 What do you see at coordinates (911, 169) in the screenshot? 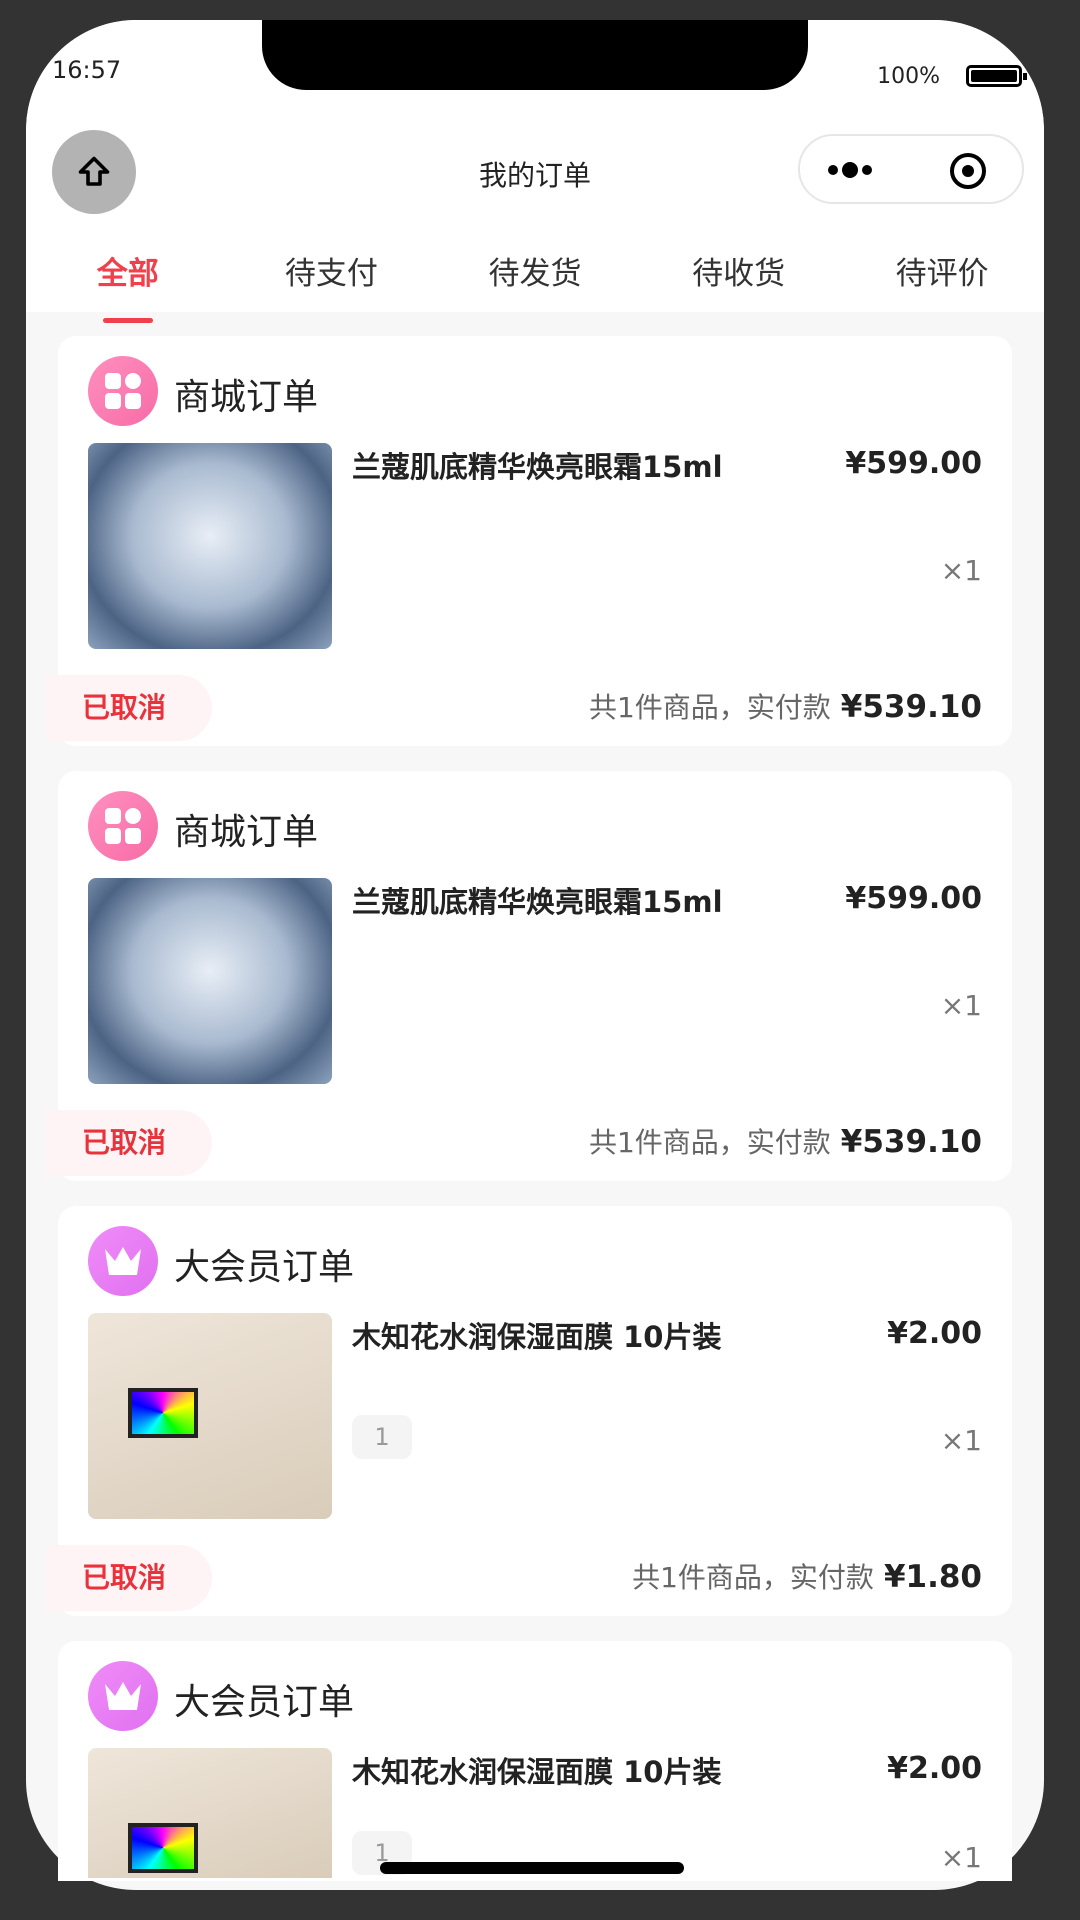
I see `mini-program-capsule` at bounding box center [911, 169].